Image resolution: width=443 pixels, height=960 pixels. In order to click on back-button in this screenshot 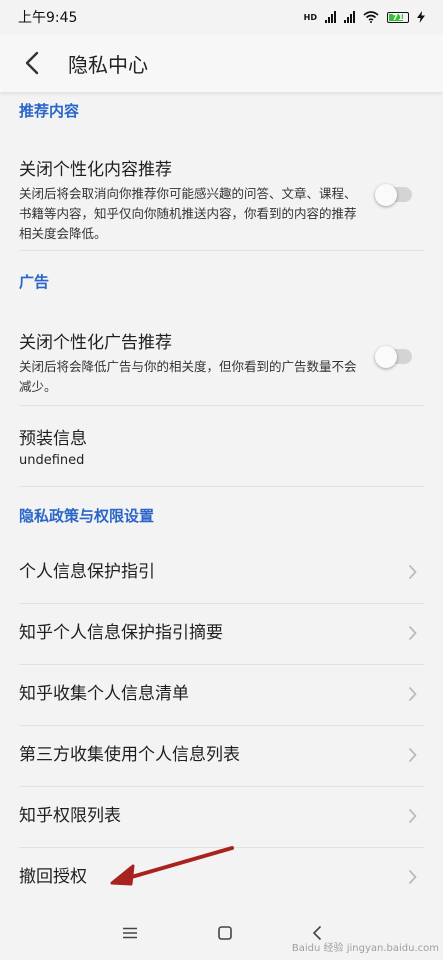, I will do `click(32, 63)`.